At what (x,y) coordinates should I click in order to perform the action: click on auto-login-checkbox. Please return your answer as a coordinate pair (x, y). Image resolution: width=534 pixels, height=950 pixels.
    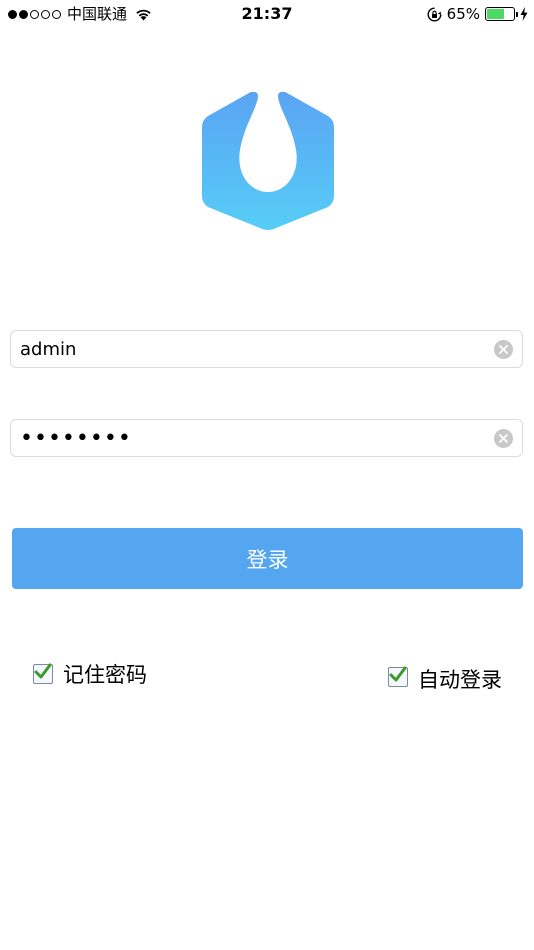
    Looking at the image, I should click on (398, 676).